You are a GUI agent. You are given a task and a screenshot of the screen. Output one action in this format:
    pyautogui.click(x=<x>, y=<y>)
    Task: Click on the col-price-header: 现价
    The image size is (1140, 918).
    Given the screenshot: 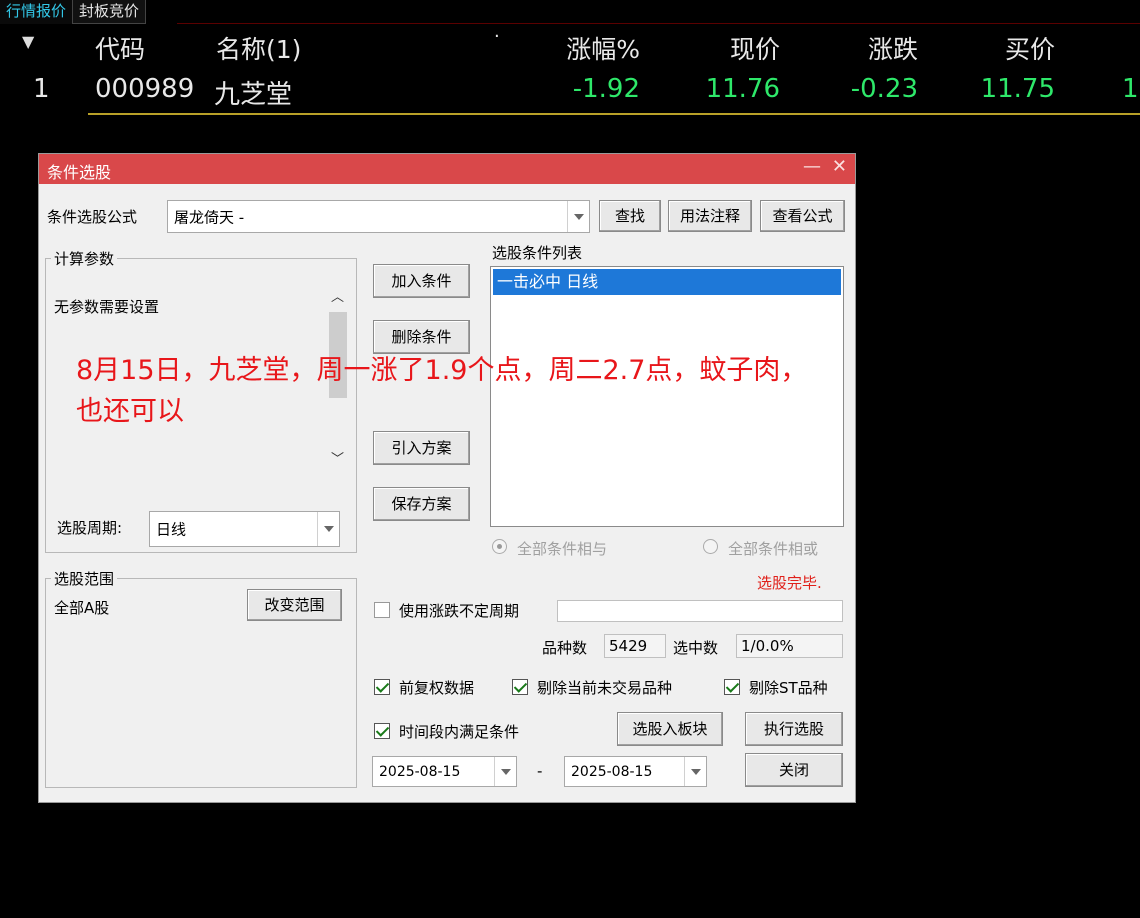 What is the action you would take?
    pyautogui.click(x=730, y=48)
    